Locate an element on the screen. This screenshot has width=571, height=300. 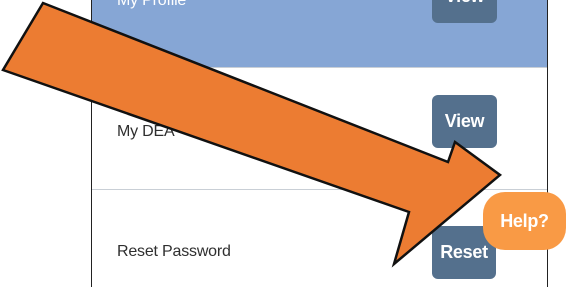
my-dea-label: My DEA is located at coordinates (146, 131).